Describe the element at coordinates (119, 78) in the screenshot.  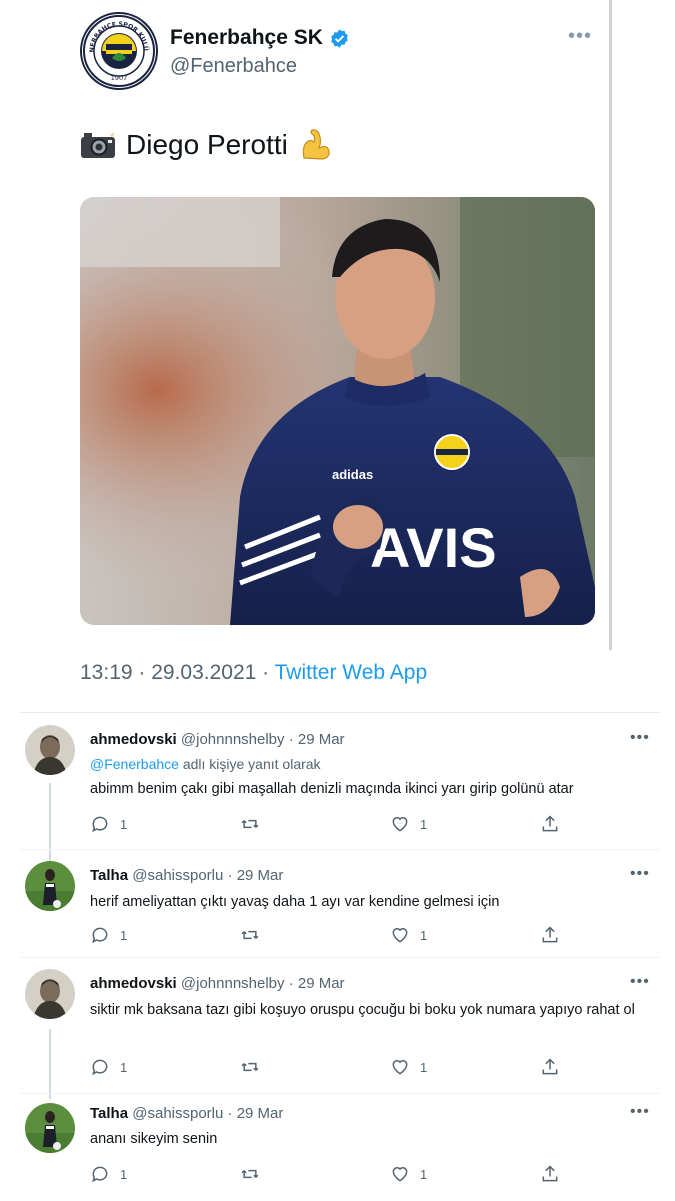
I see `logo-year: 1907` at that location.